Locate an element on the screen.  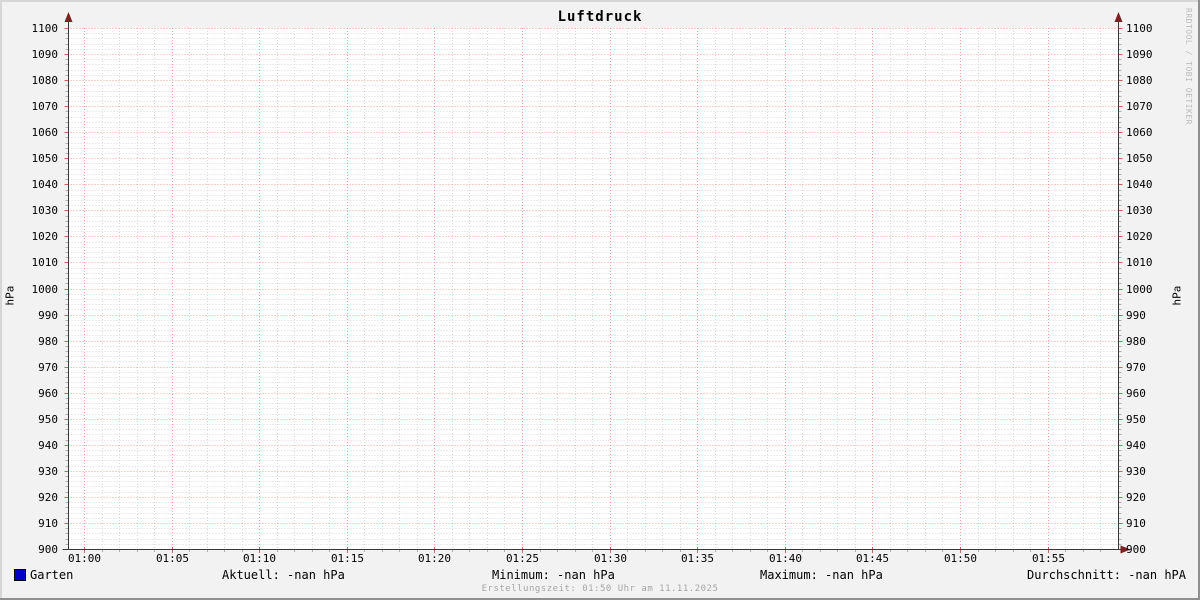
x-axis-label: 01:05 is located at coordinates (172, 558).